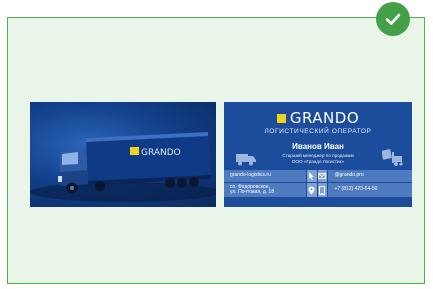 The image size is (433, 289). What do you see at coordinates (311, 176) in the screenshot?
I see `cursor-icon` at bounding box center [311, 176].